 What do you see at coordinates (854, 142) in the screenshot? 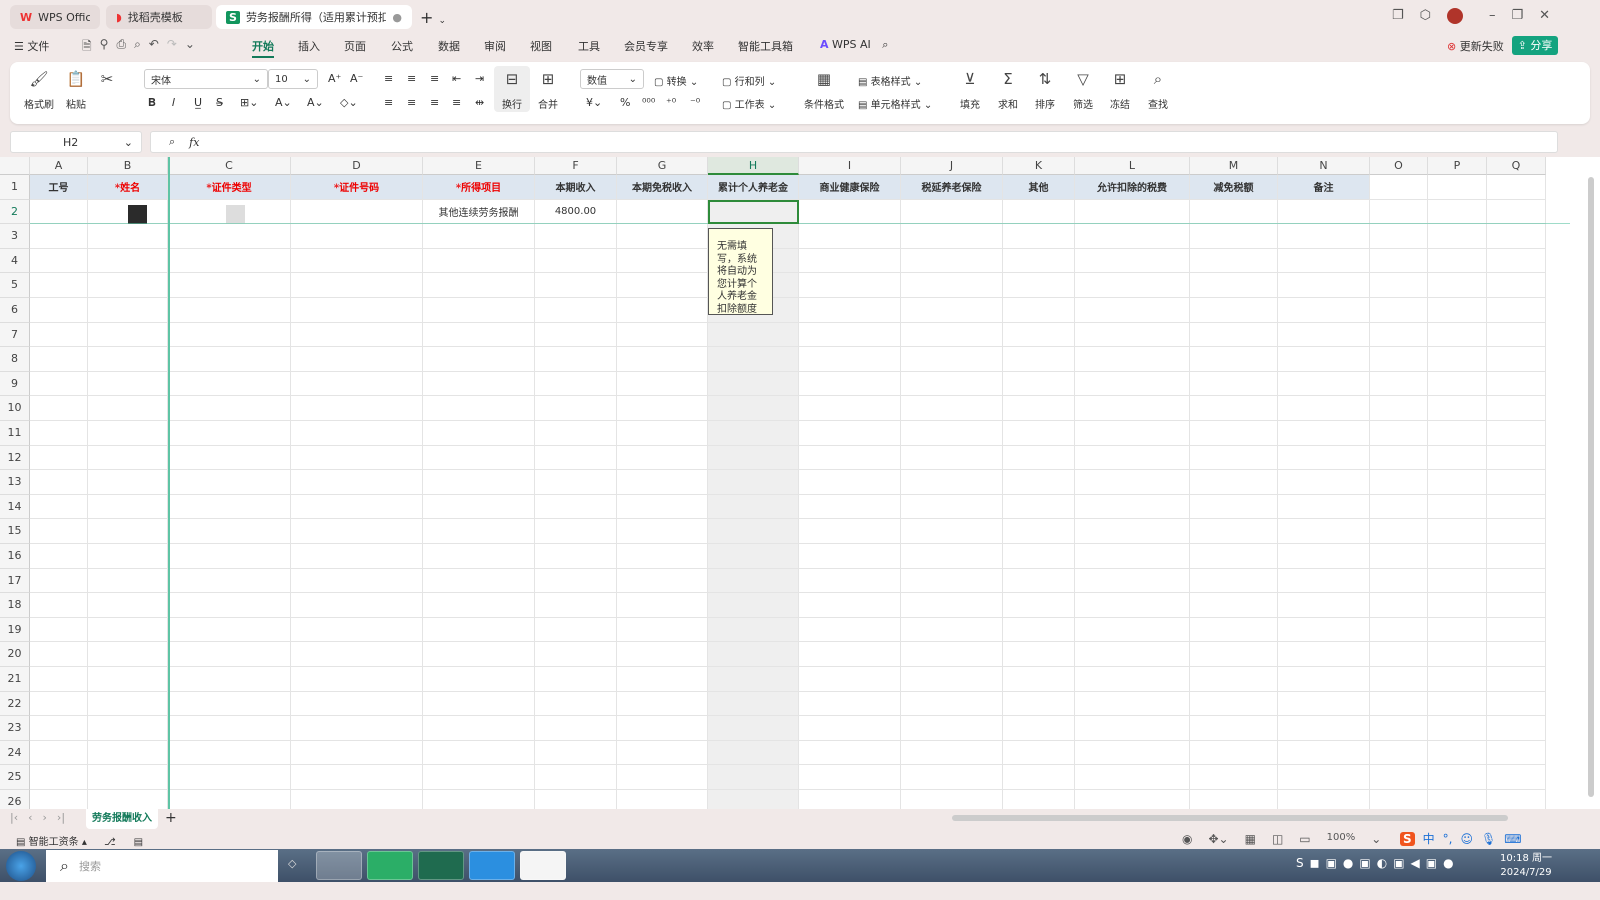
I see `formula-input: ⌕ fx` at bounding box center [854, 142].